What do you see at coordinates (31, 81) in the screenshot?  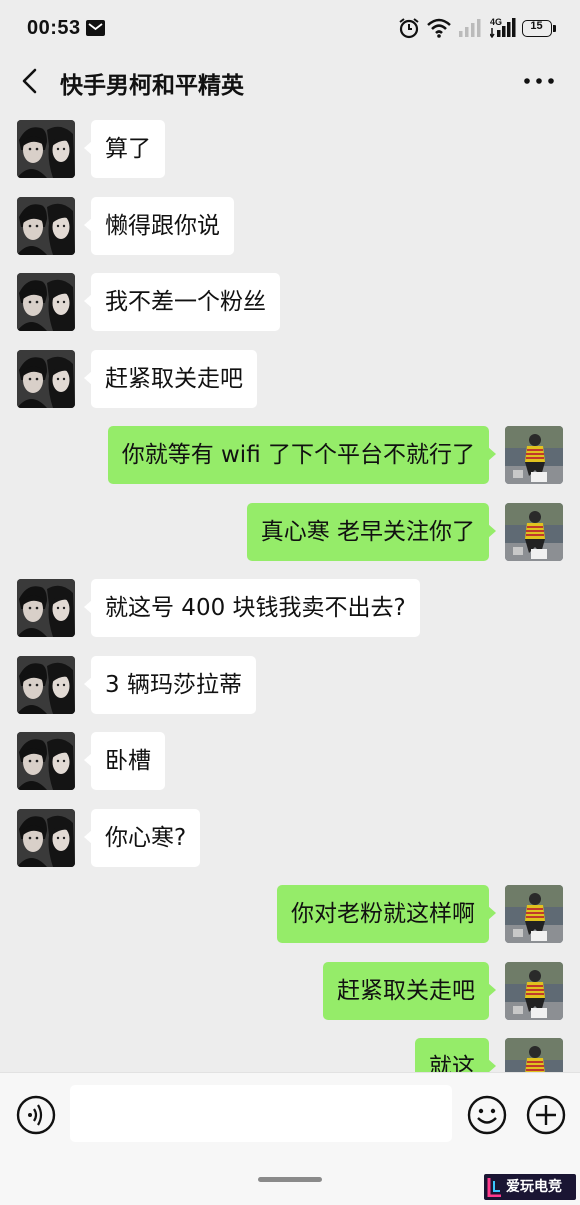 I see `back-arrow-icon` at bounding box center [31, 81].